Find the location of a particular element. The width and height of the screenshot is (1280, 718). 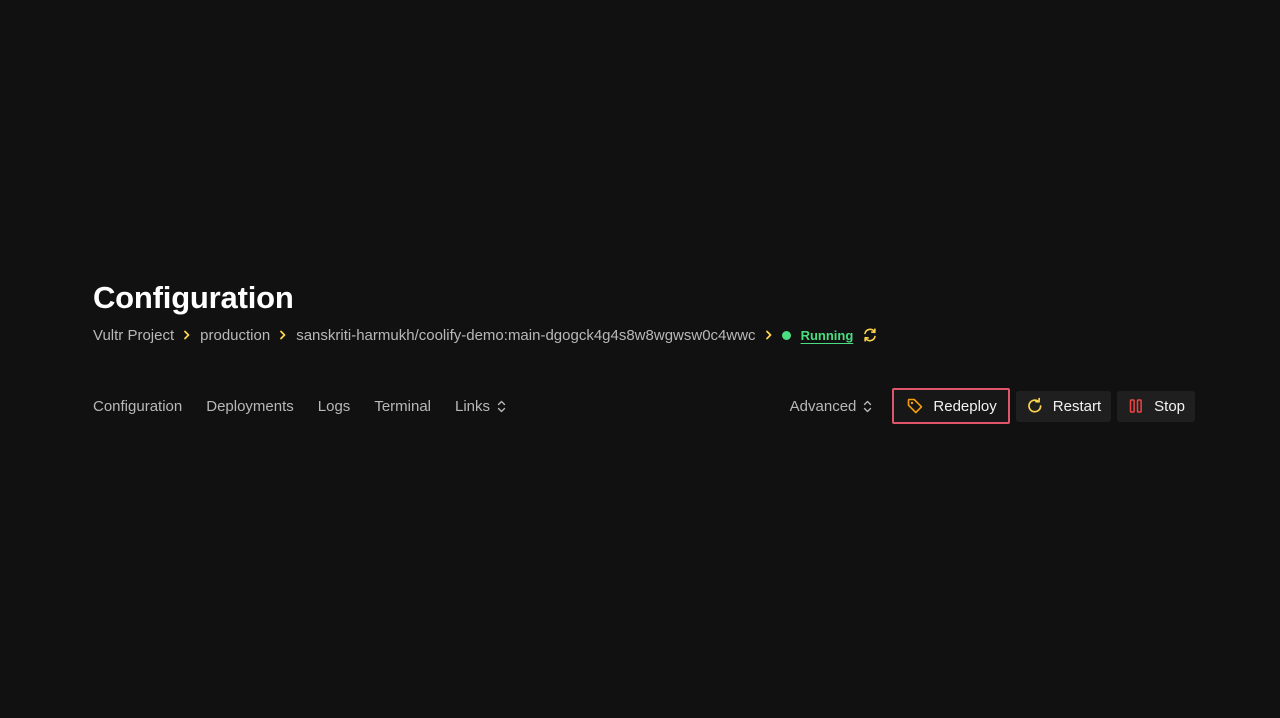

tab-links-label: Links is located at coordinates (473, 406).